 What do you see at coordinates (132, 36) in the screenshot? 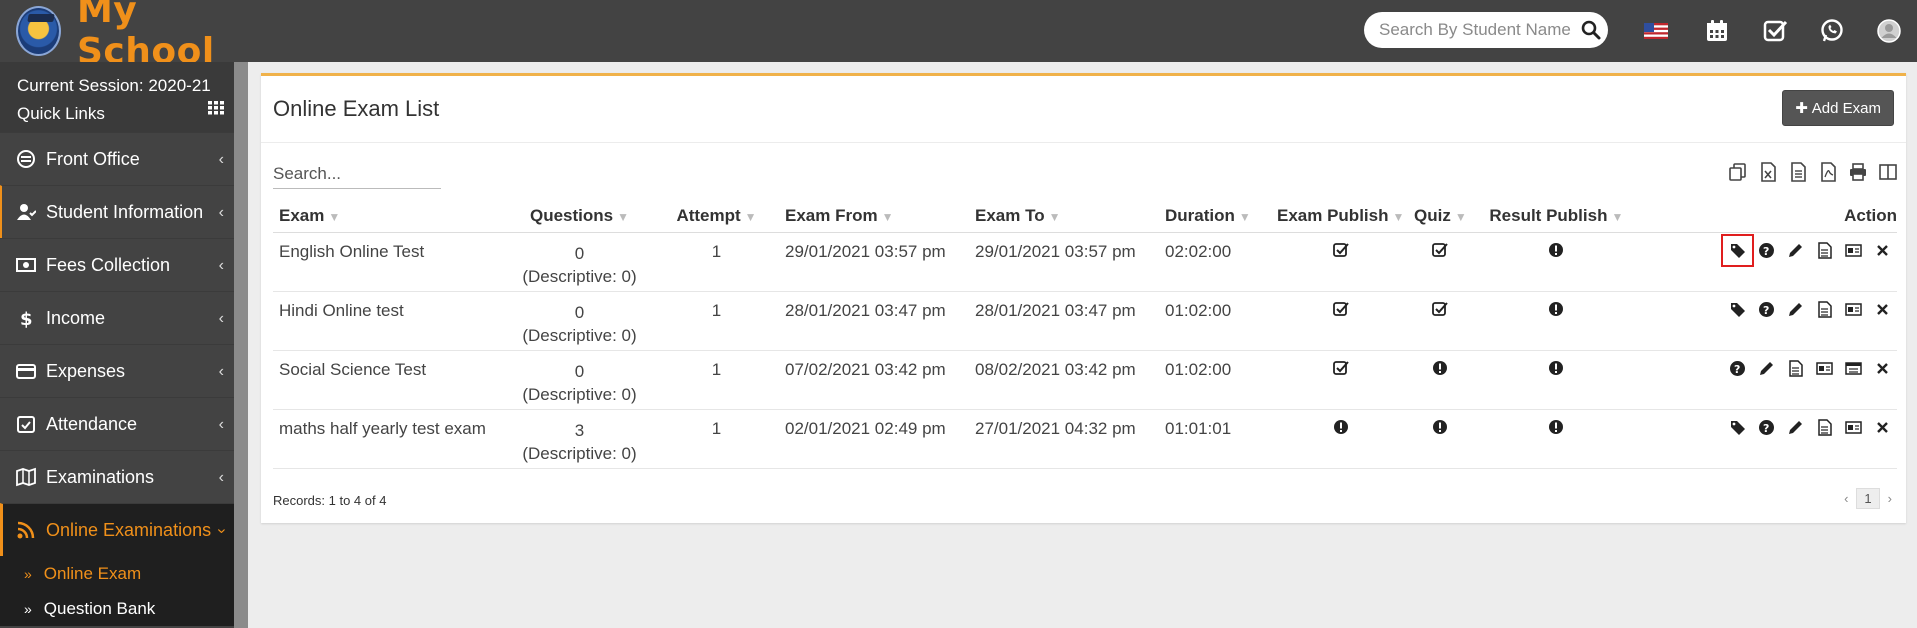
I see `logo: My School` at bounding box center [132, 36].